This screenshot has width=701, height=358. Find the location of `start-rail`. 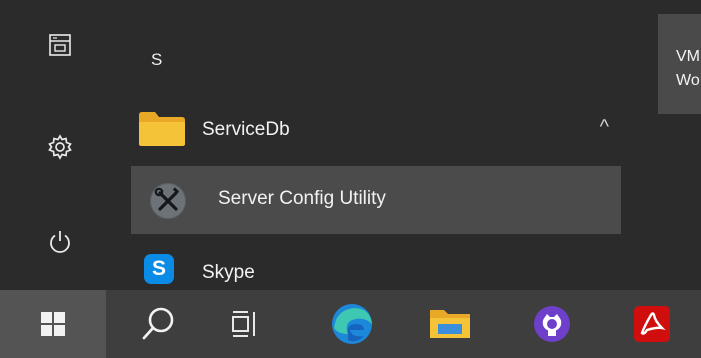

start-rail is located at coordinates (55, 145).